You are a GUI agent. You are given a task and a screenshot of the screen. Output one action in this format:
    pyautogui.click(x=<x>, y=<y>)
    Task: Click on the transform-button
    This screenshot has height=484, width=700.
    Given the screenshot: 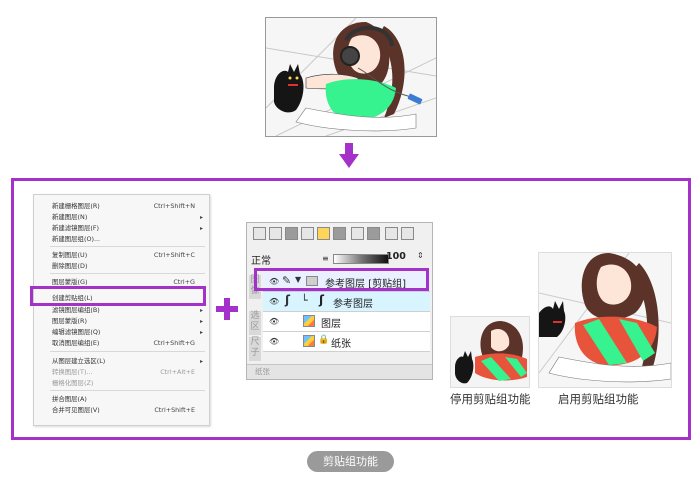 What is the action you would take?
    pyautogui.click(x=407, y=233)
    